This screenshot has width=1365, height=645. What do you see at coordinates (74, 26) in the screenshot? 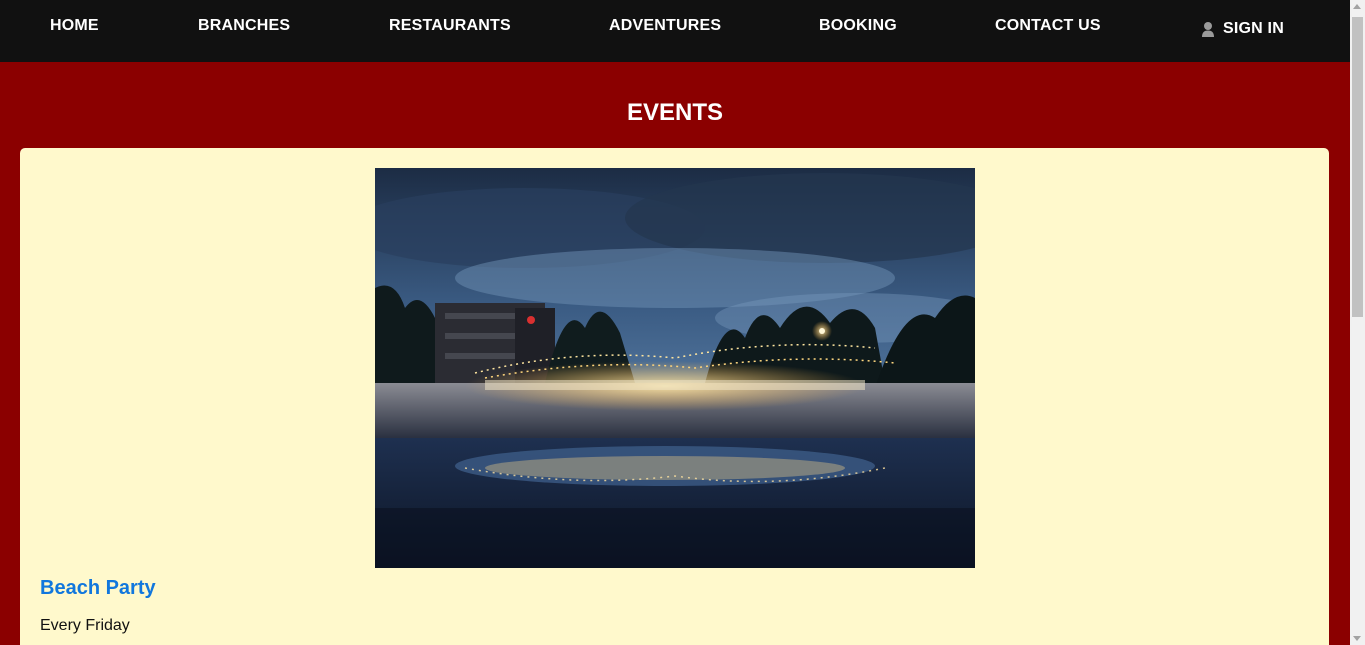
I see `nav-home-link: HOME` at bounding box center [74, 26].